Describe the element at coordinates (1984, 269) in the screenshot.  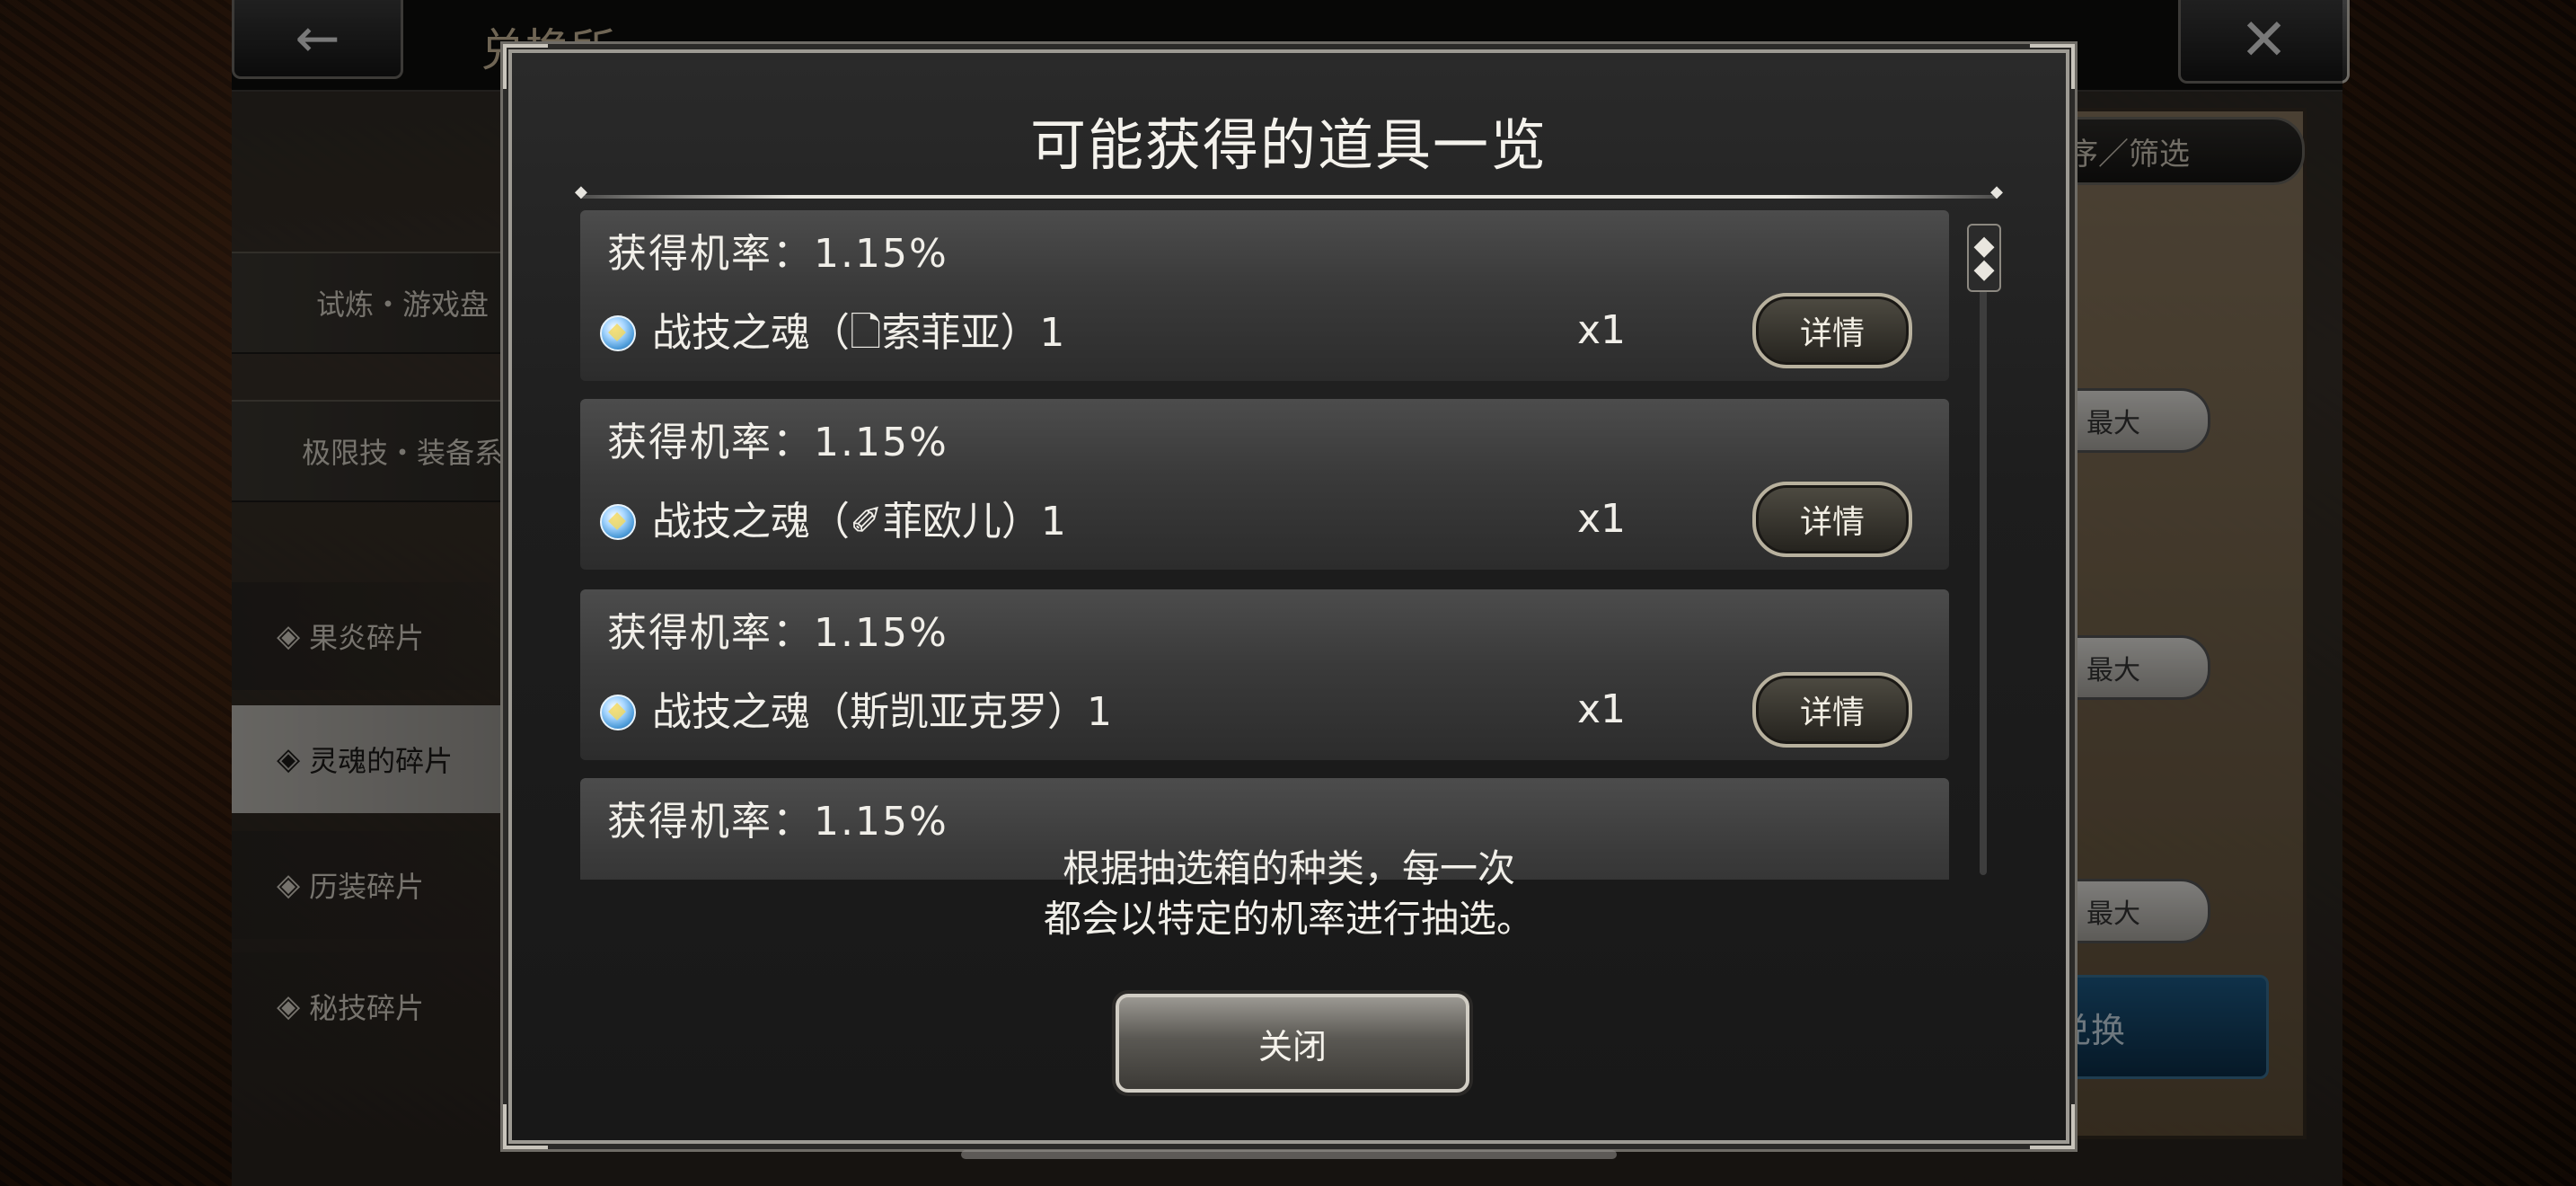
I see `scroll-down-icon: ◆` at that location.